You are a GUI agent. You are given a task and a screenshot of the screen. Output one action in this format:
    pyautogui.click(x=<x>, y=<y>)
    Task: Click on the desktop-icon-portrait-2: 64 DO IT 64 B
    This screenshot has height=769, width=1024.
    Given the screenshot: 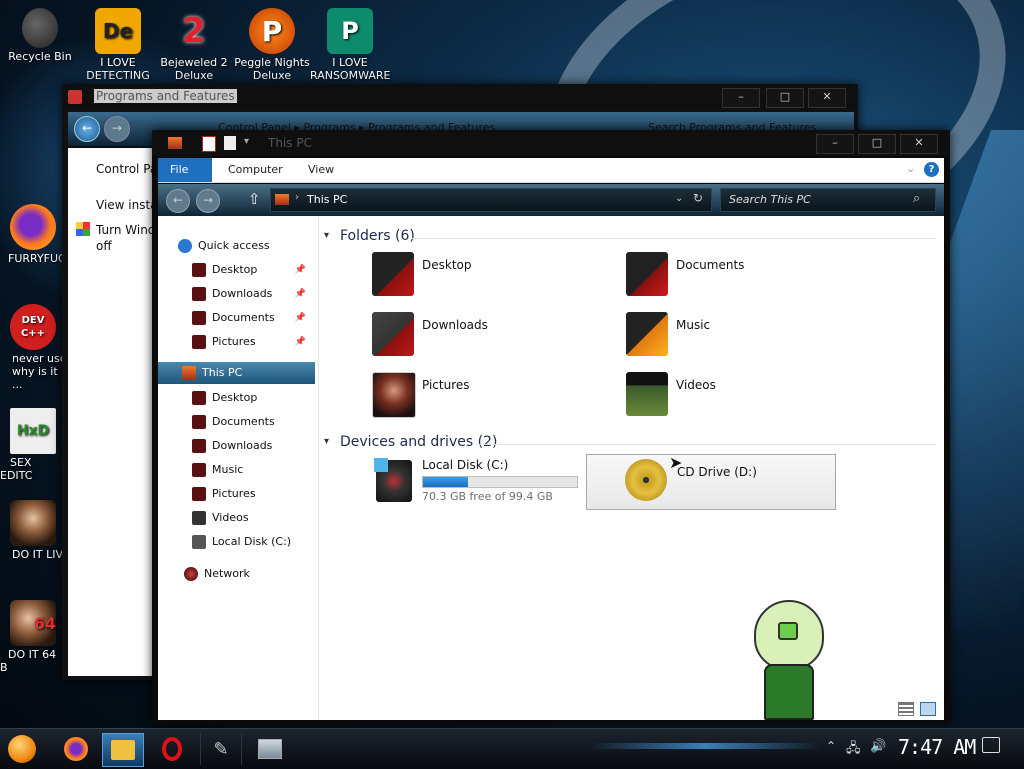 What is the action you would take?
    pyautogui.click(x=32, y=637)
    